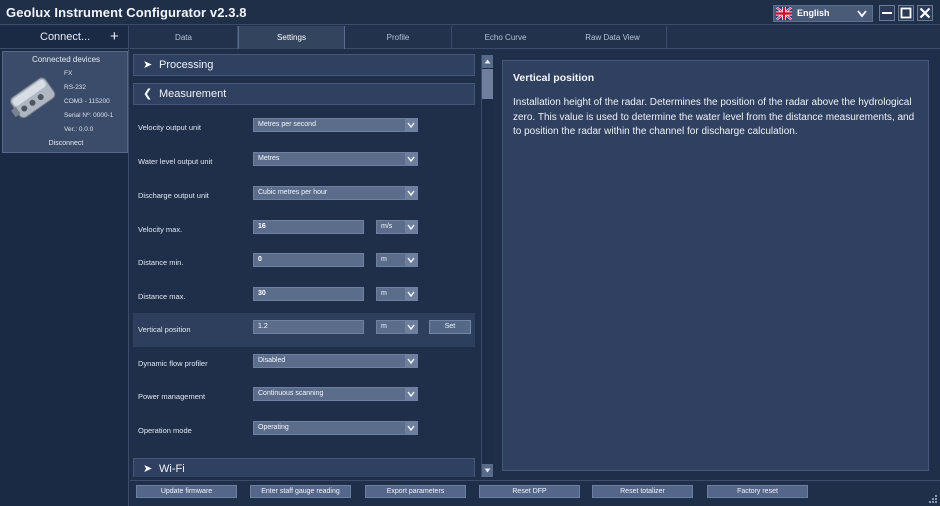 The image size is (940, 506). I want to click on distance-max-unit-select: m, so click(397, 294).